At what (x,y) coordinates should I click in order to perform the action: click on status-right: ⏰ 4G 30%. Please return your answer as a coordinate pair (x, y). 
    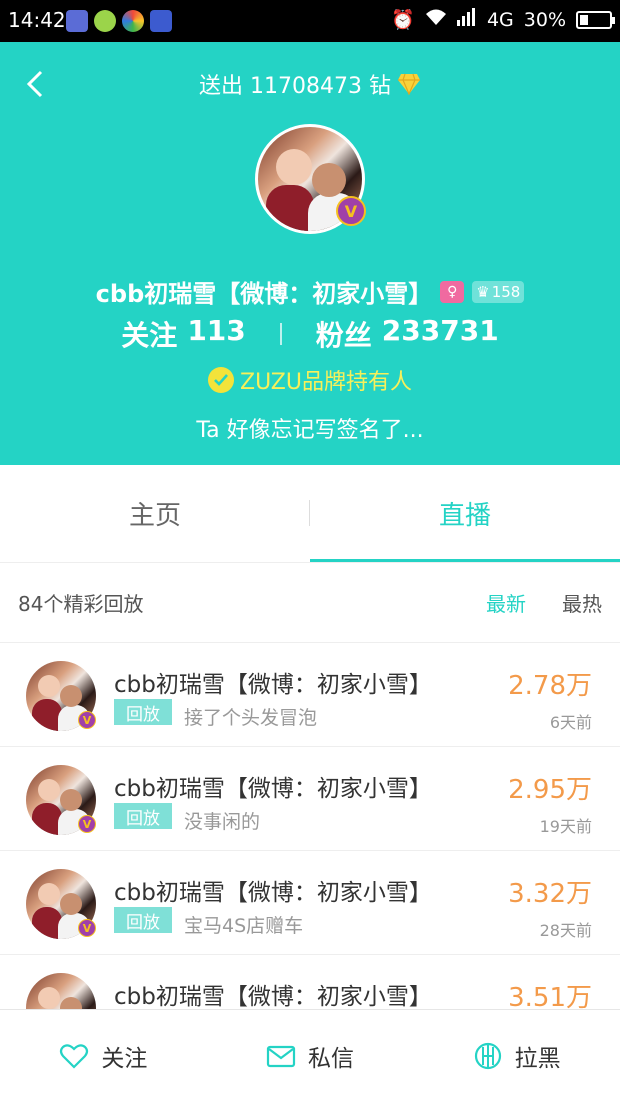
    Looking at the image, I should click on (503, 19).